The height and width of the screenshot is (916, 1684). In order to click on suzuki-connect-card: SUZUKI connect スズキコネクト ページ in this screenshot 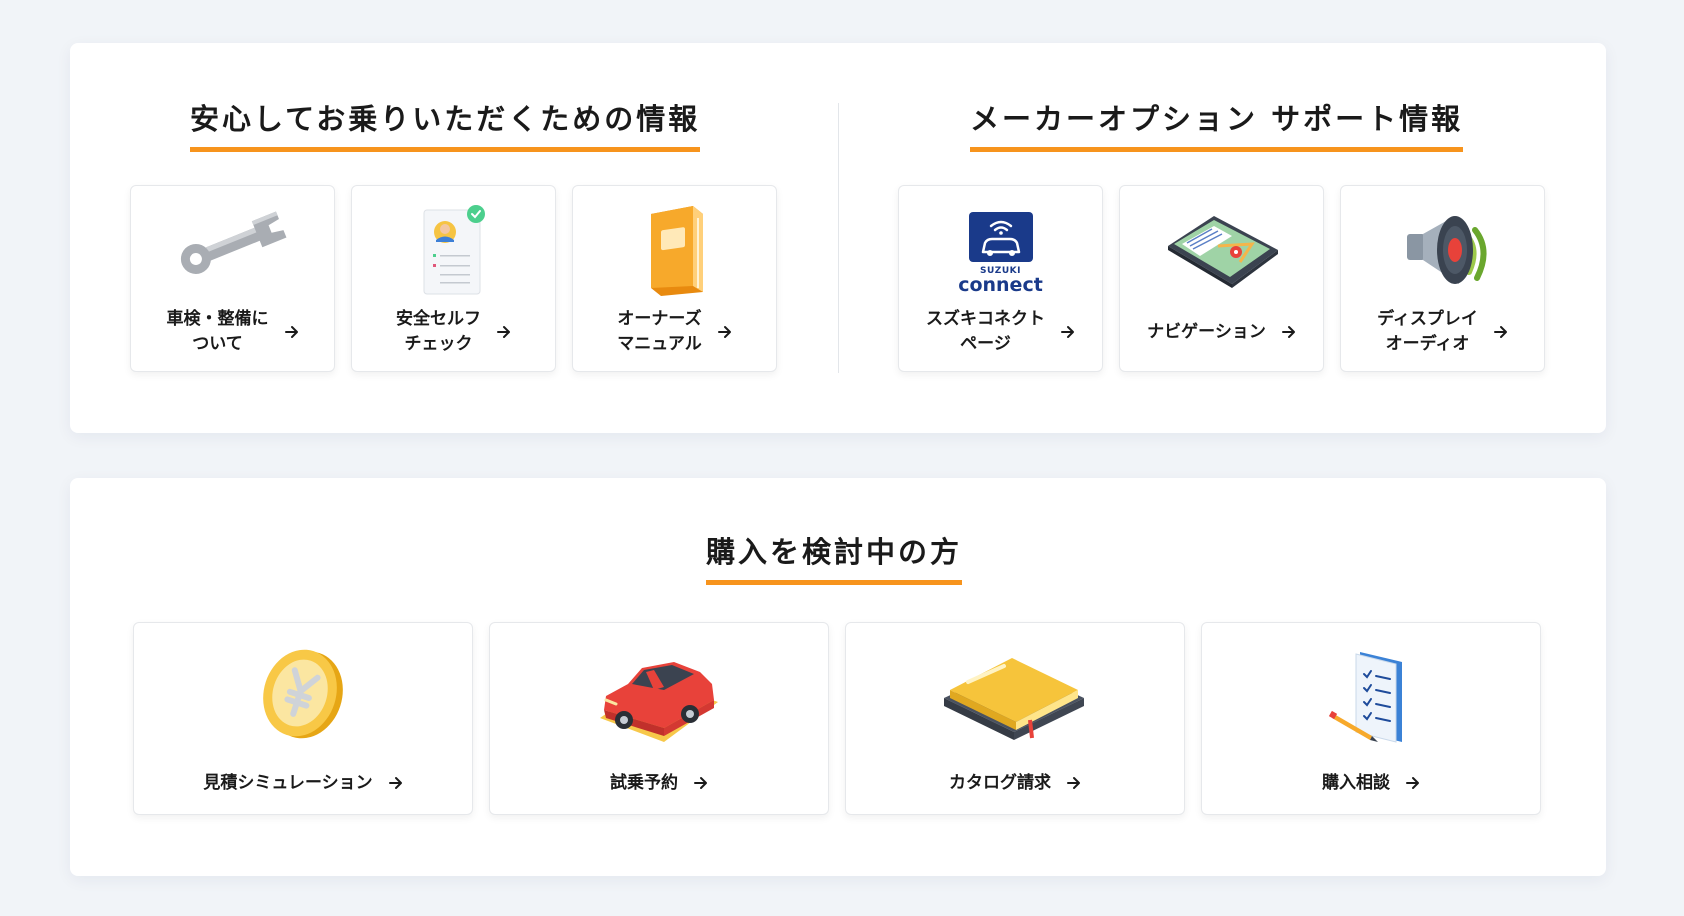, I will do `click(1000, 278)`.